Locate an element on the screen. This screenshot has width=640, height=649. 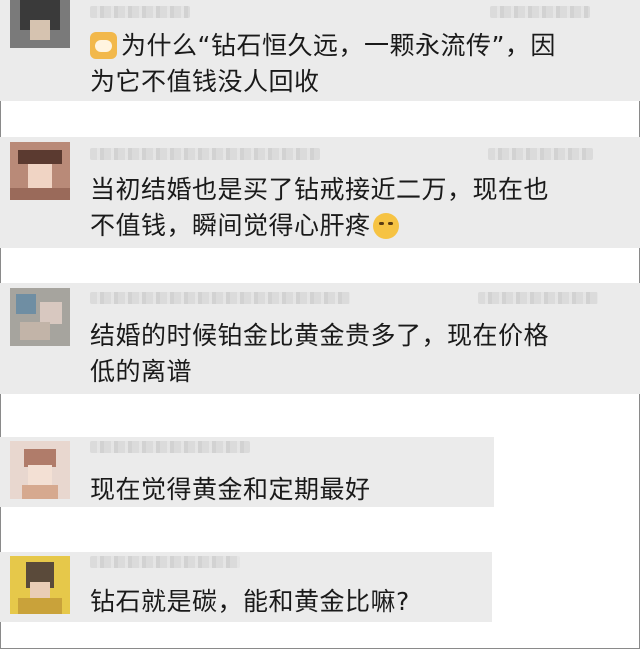
comment-text: 结婚的时候铂金比黄金贵多了，现在价格 低的离谱 is located at coordinates (320, 353).